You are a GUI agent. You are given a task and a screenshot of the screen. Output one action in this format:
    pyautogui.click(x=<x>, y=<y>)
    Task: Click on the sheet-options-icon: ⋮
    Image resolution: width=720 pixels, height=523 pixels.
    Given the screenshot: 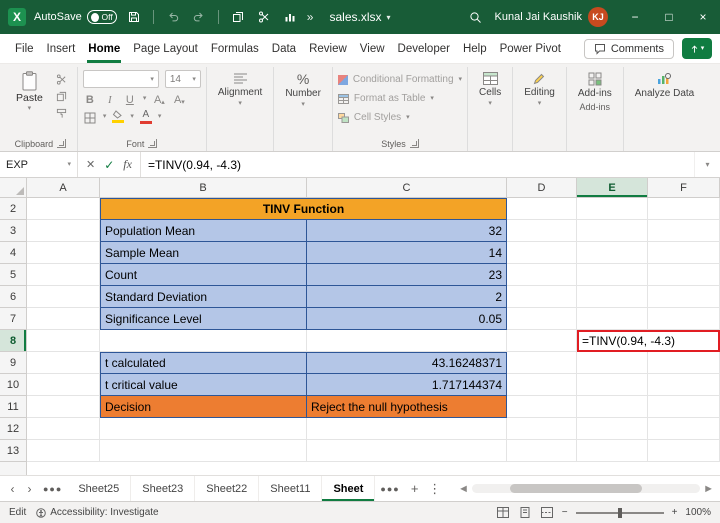 What is the action you would take?
    pyautogui.click(x=435, y=488)
    